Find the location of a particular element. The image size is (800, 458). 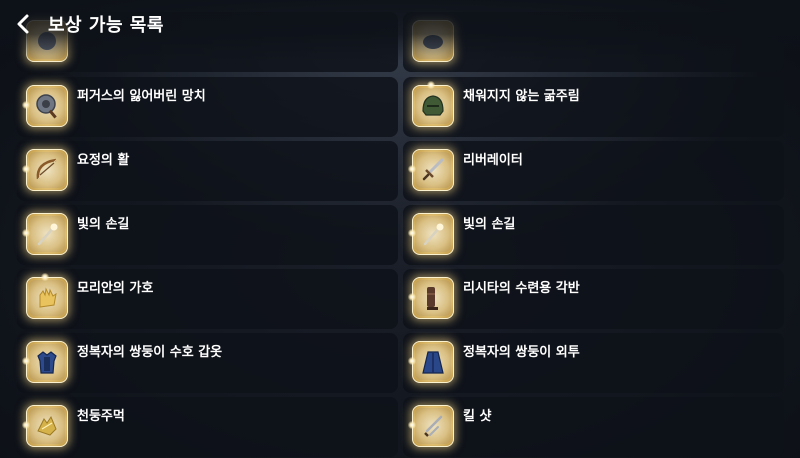

dagger-icon is located at coordinates (431, 426).